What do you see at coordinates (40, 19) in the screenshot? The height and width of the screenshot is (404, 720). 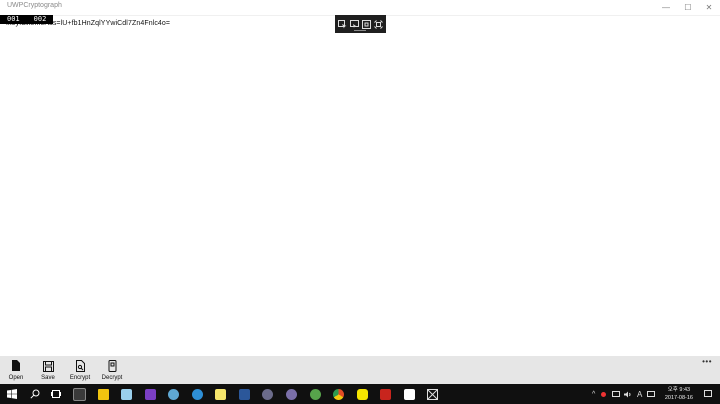 I see `frame-counter-2: 002` at bounding box center [40, 19].